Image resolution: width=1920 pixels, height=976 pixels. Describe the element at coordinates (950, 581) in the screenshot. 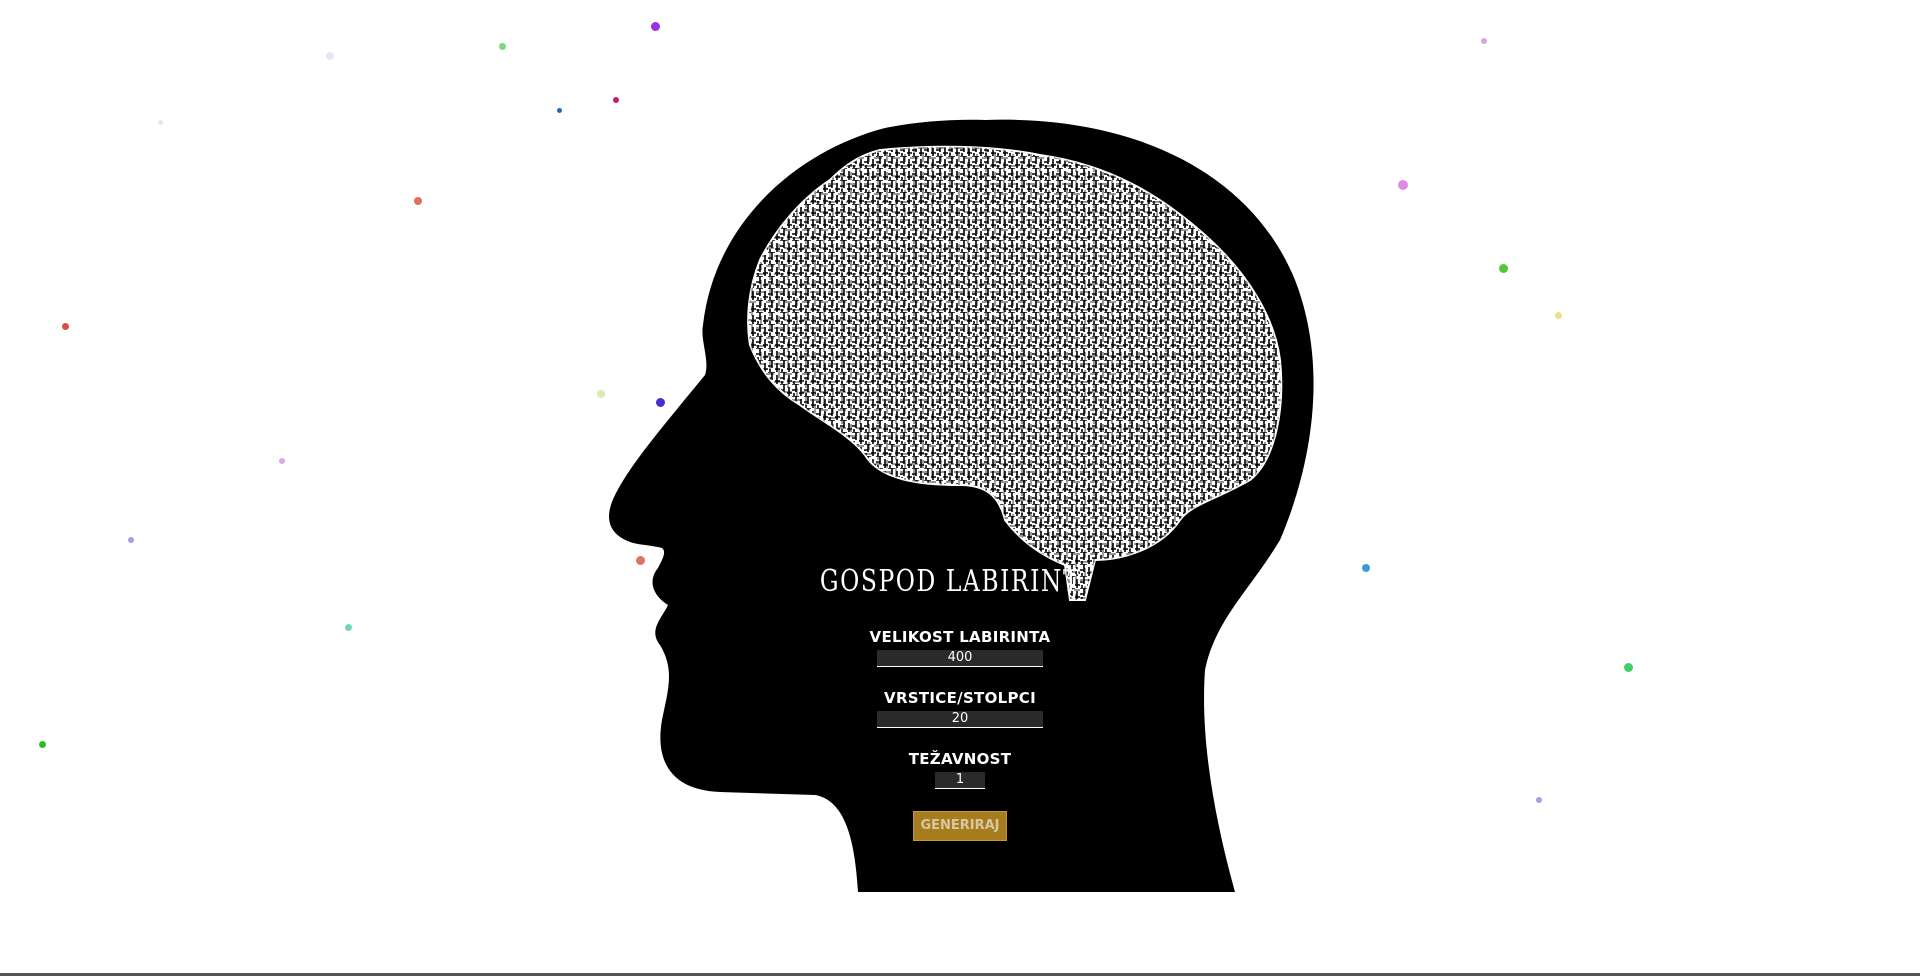

I see `app-title: GOSPOD LABIRINT` at that location.